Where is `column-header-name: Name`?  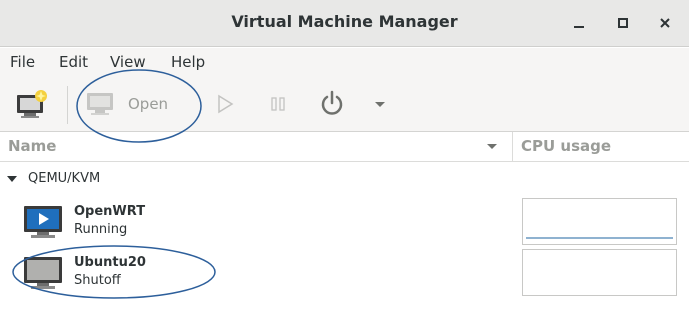
column-header-name: Name is located at coordinates (32, 146).